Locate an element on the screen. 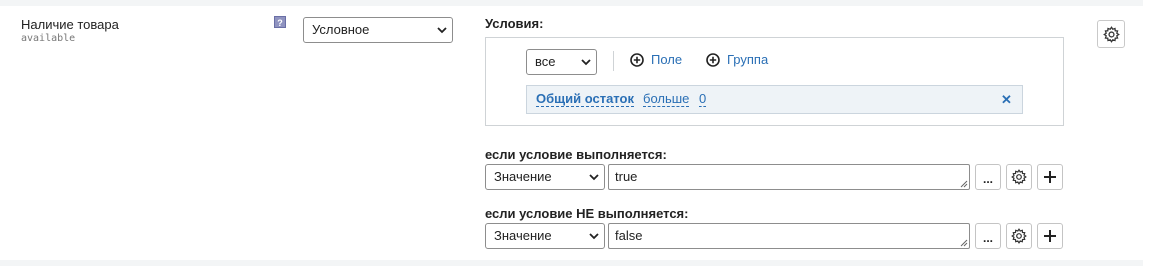  add-group-button: Группа is located at coordinates (737, 59).